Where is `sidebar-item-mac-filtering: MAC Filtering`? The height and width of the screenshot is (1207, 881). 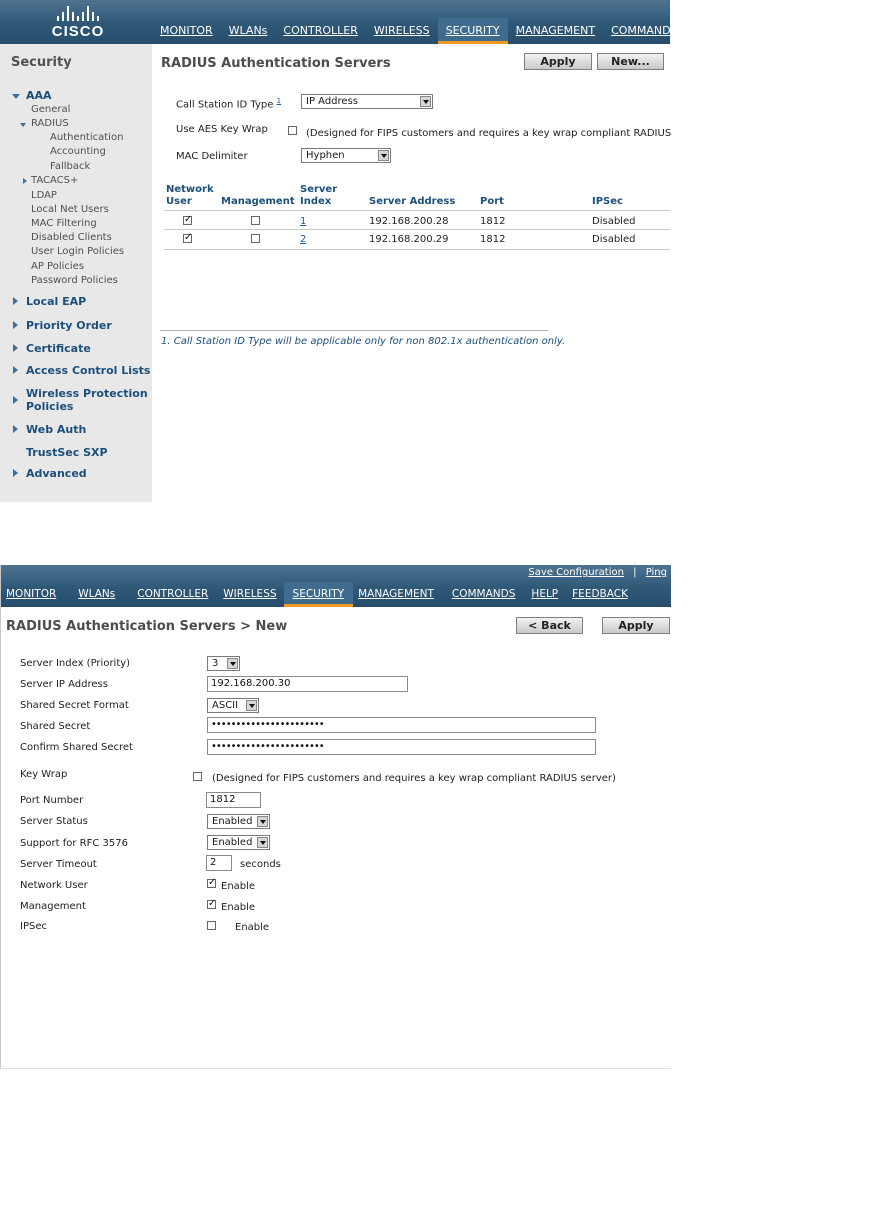
sidebar-item-mac-filtering: MAC Filtering is located at coordinates (64, 223).